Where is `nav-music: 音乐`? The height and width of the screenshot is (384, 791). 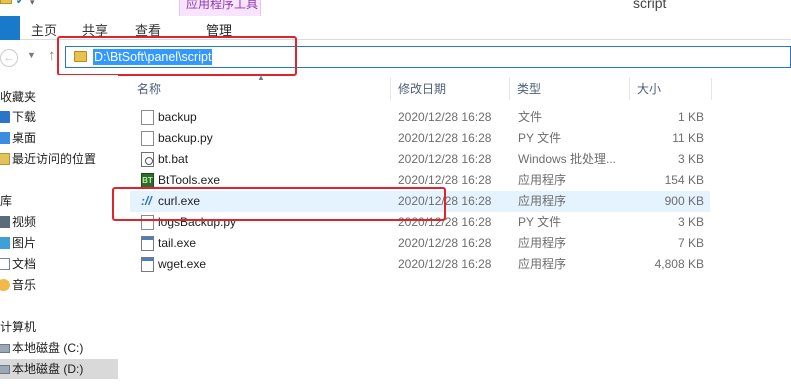
nav-music: 音乐 is located at coordinates (59, 285).